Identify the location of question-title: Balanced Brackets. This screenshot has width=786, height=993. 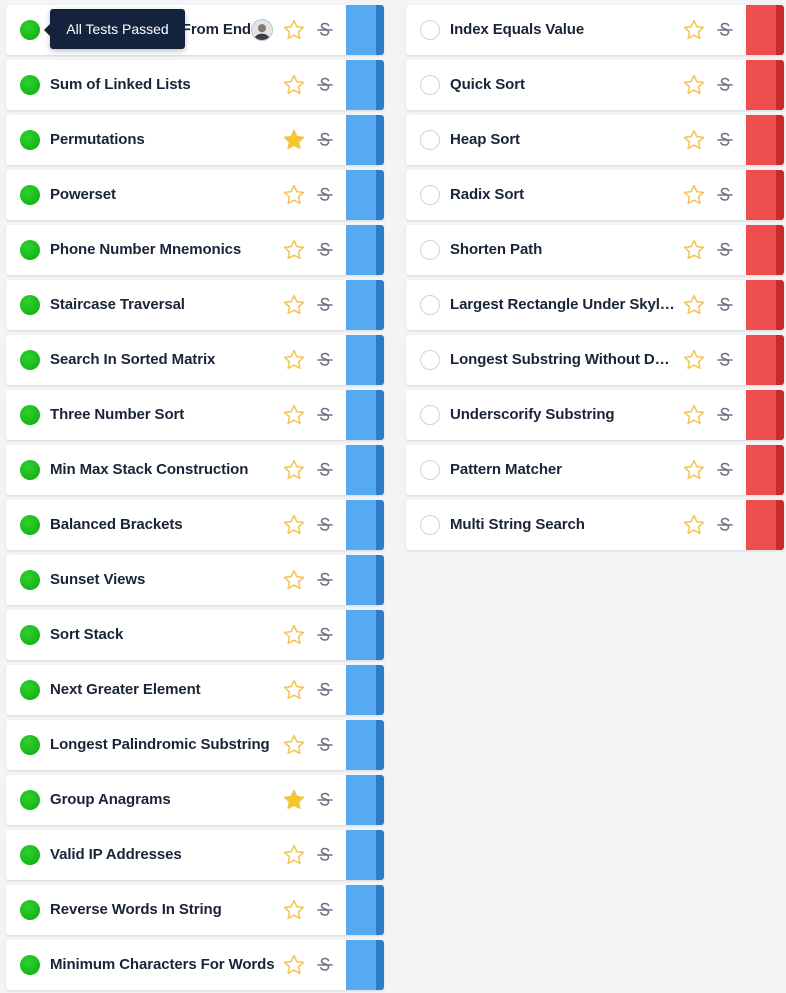
(162, 525).